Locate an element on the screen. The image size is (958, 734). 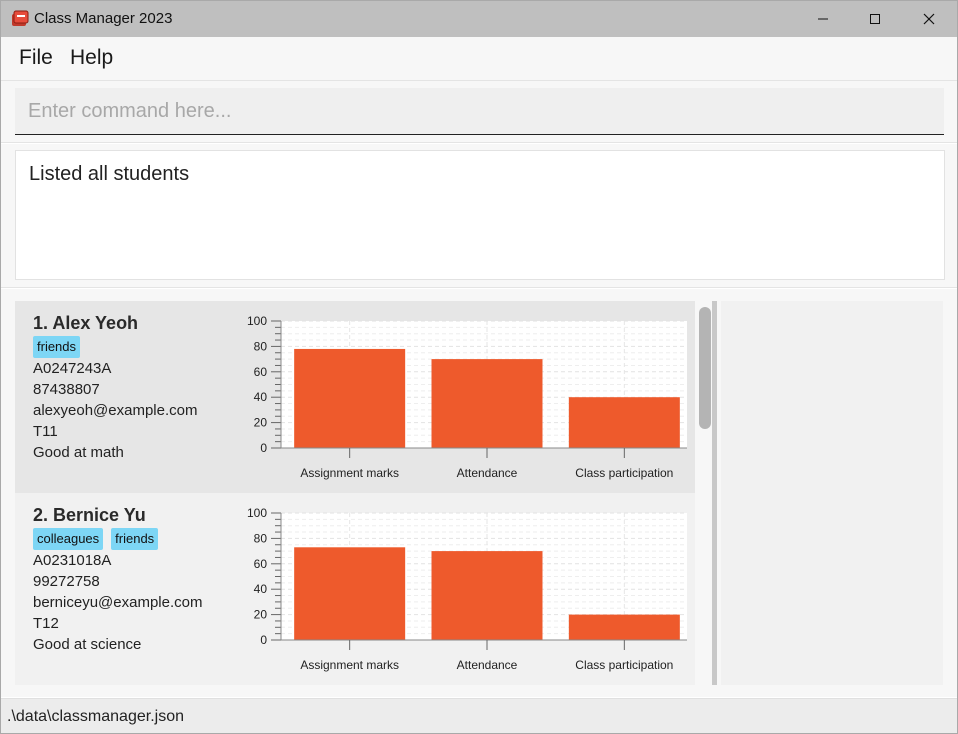
result-message: Listed all students is located at coordinates (109, 174).